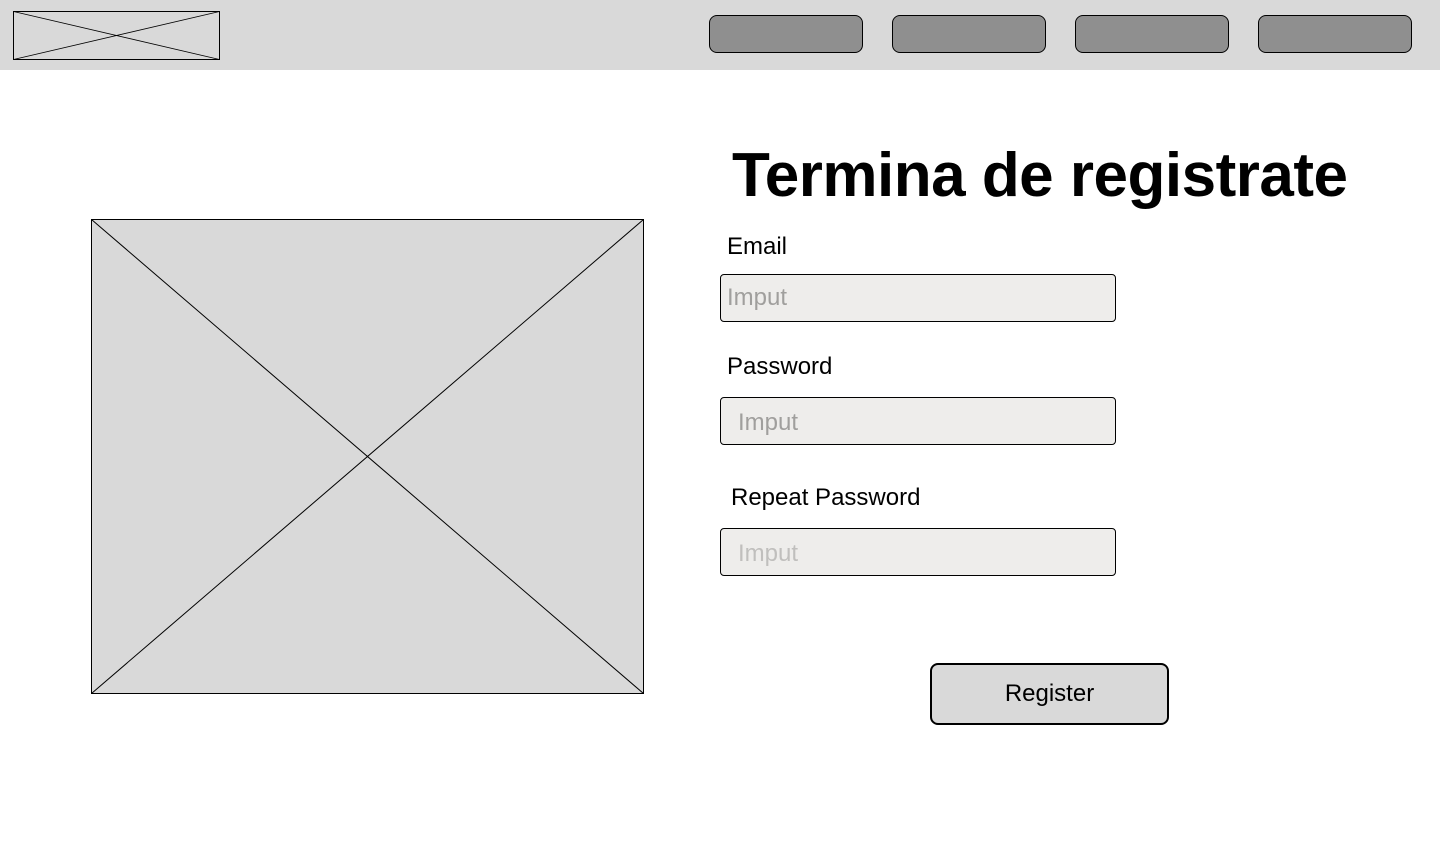  I want to click on password-label: Password, so click(780, 366).